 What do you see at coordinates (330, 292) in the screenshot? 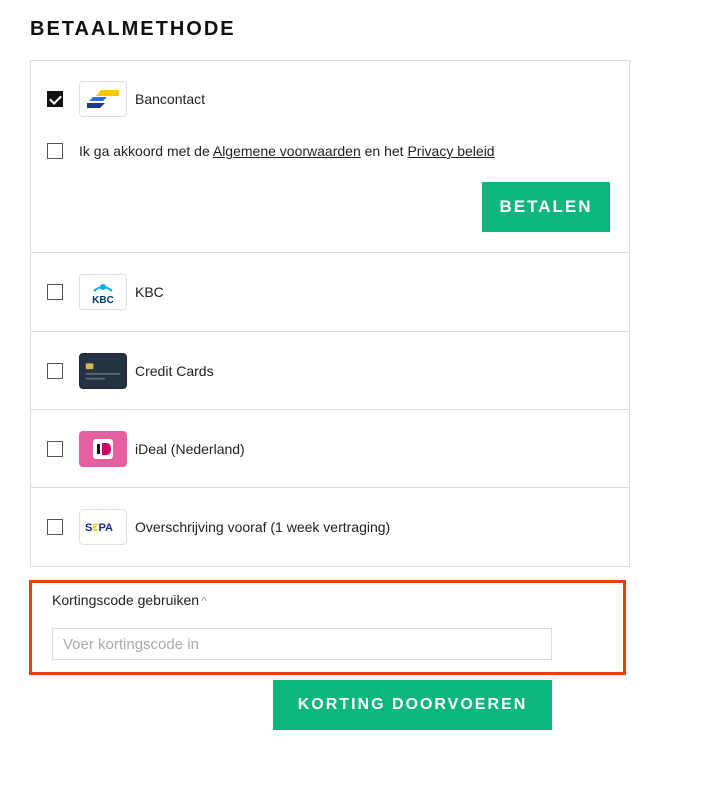
I see `payment-method-kbc: KBC KBC` at bounding box center [330, 292].